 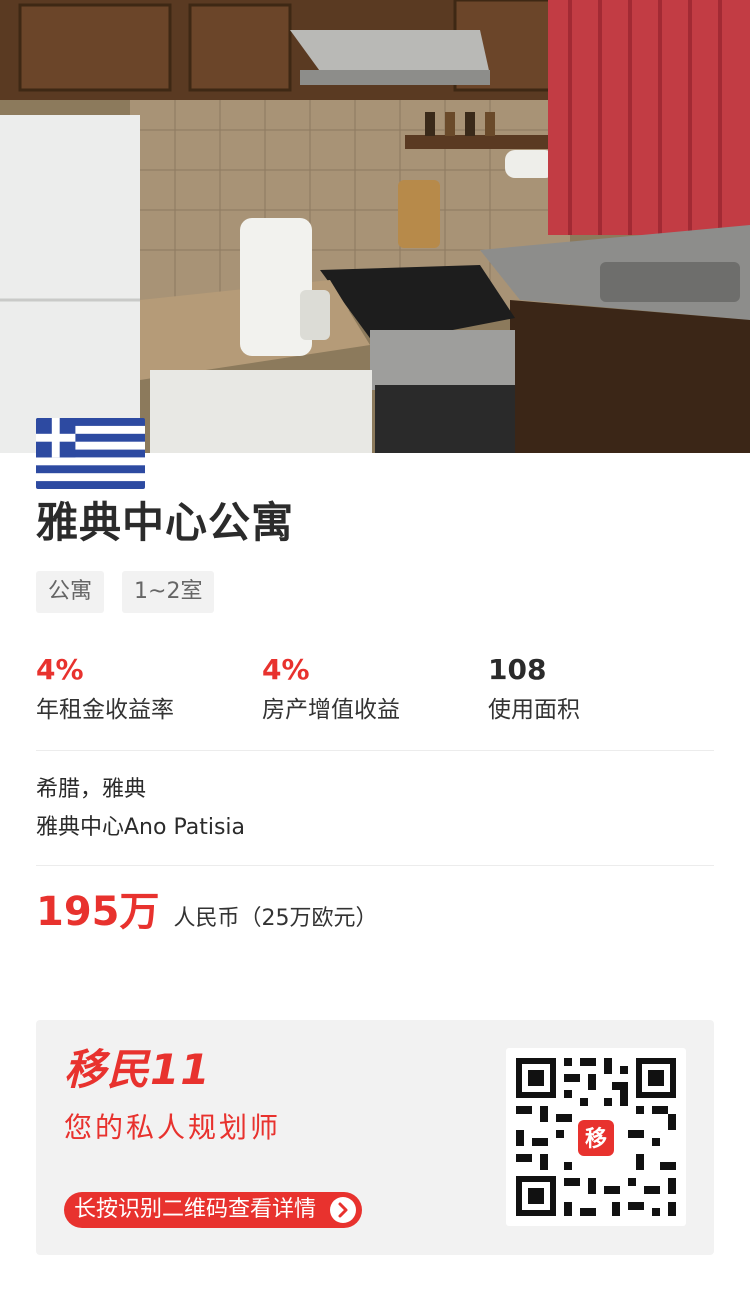 I want to click on qr-center-logo: 移, so click(x=596, y=1139).